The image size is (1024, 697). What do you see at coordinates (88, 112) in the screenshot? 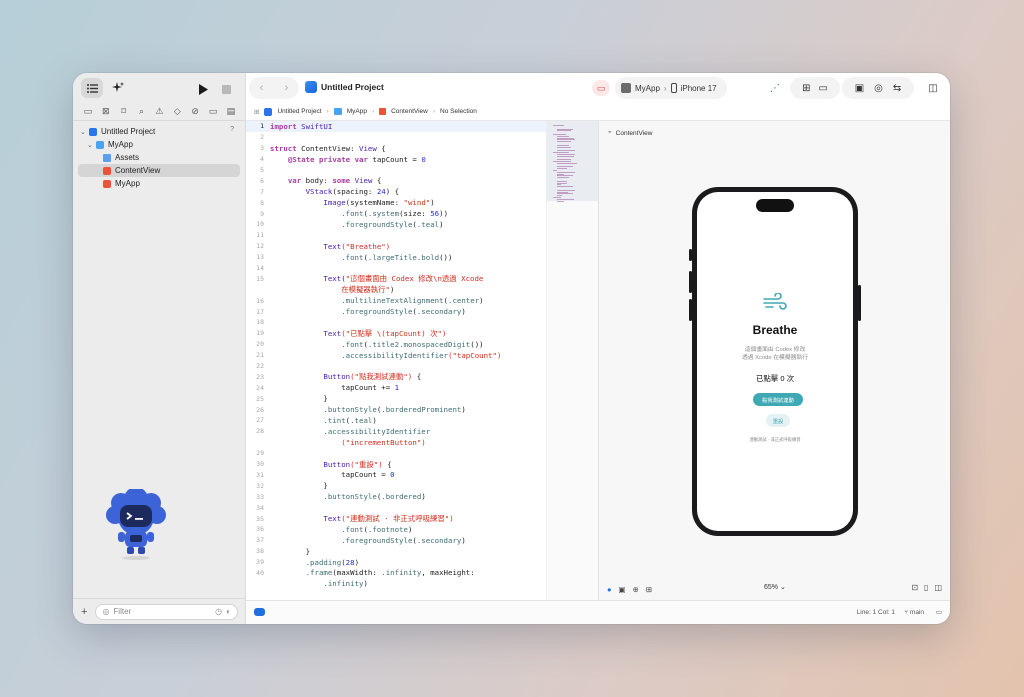
I see `folder-icon: ▭` at bounding box center [88, 112].